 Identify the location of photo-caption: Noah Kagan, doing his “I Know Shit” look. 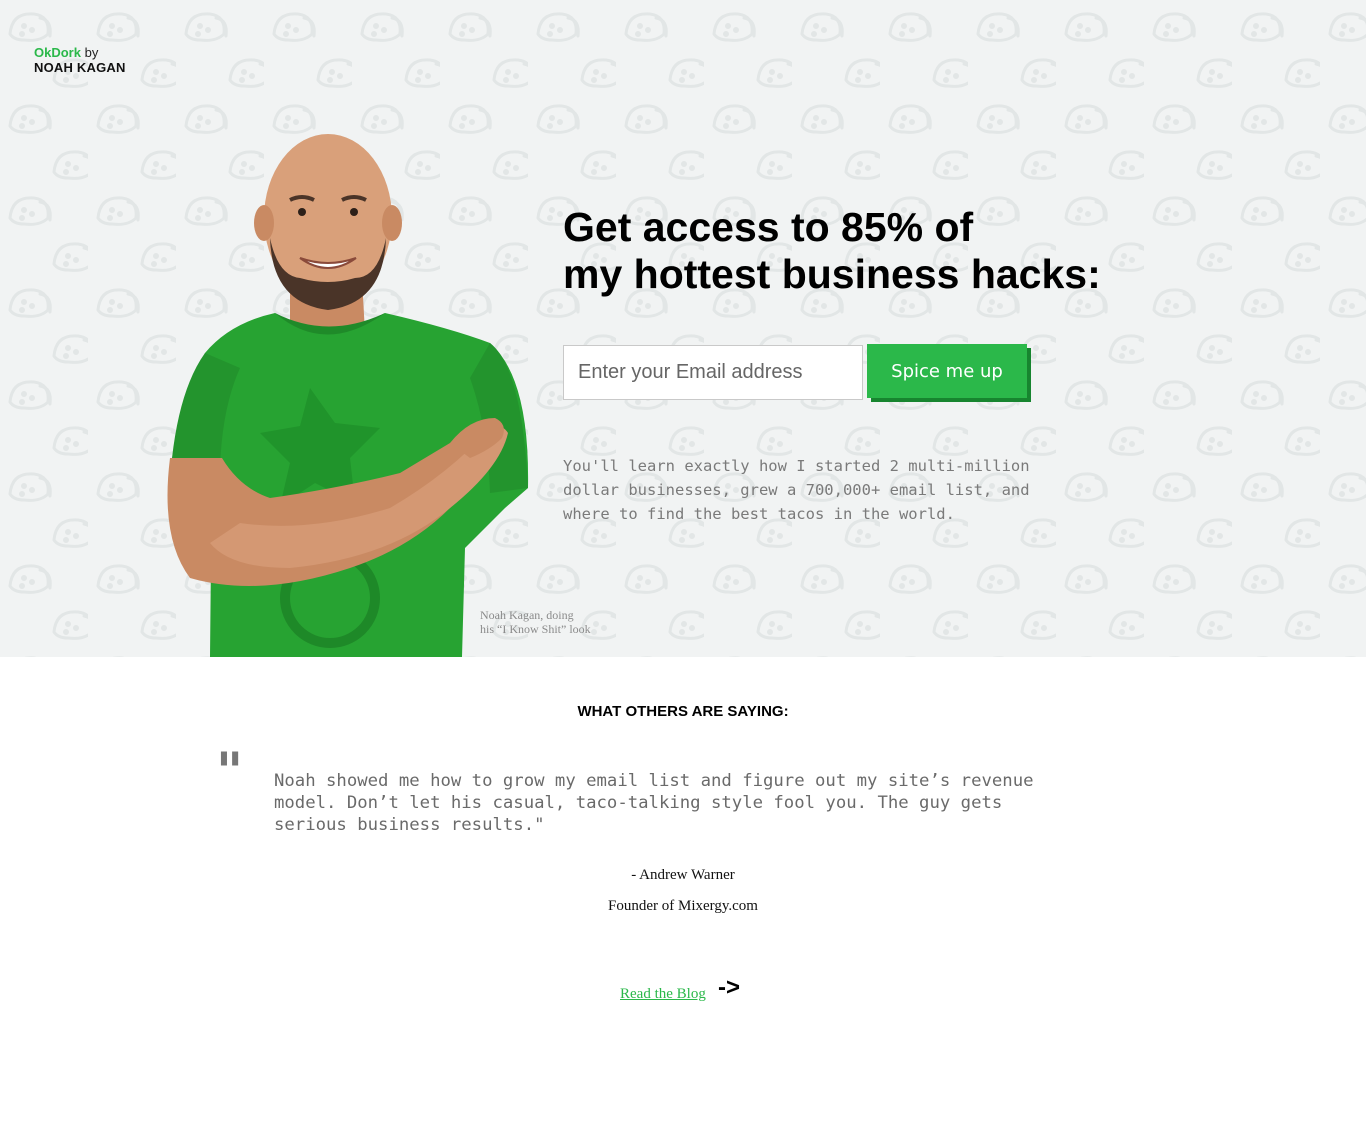
(550, 622).